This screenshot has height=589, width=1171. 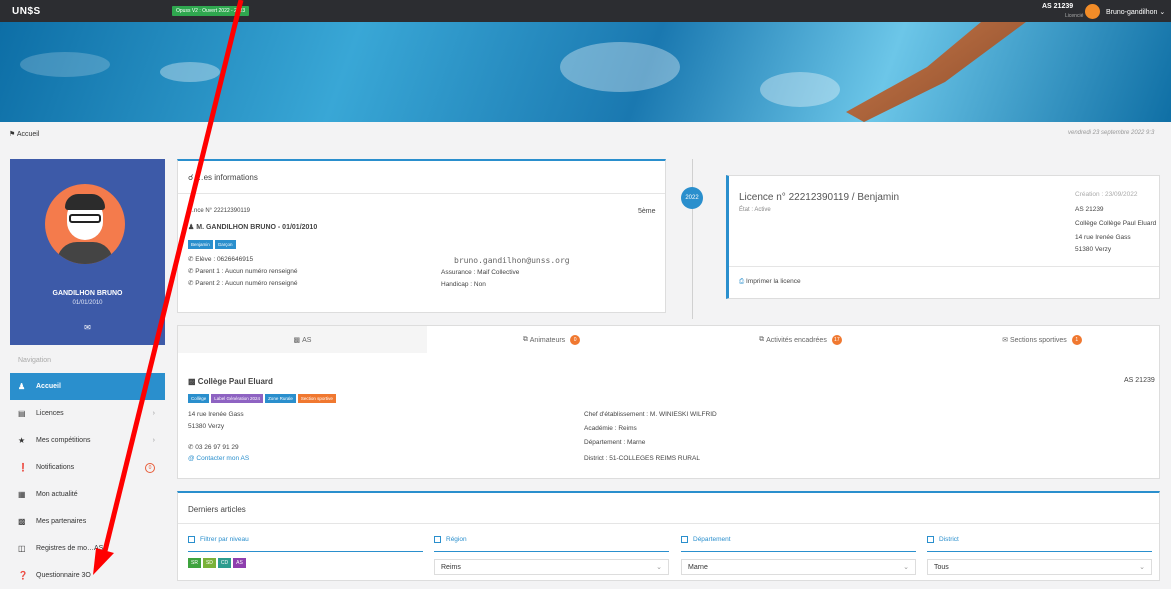 I want to click on print-licence-text: Imprimer la licence, so click(x=773, y=281).